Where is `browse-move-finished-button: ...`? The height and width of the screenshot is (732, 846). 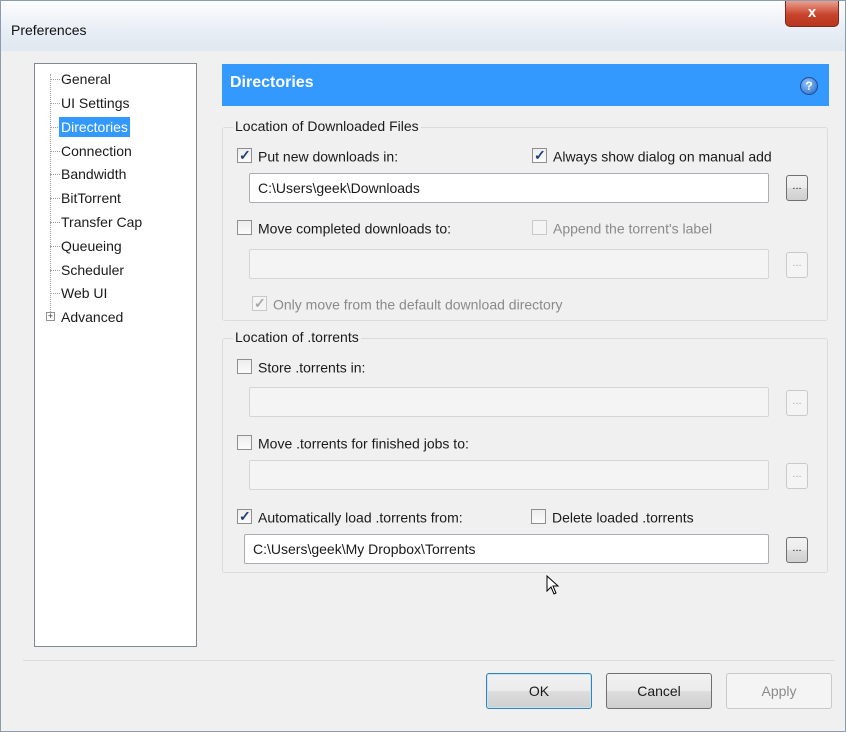
browse-move-finished-button: ... is located at coordinates (797, 476).